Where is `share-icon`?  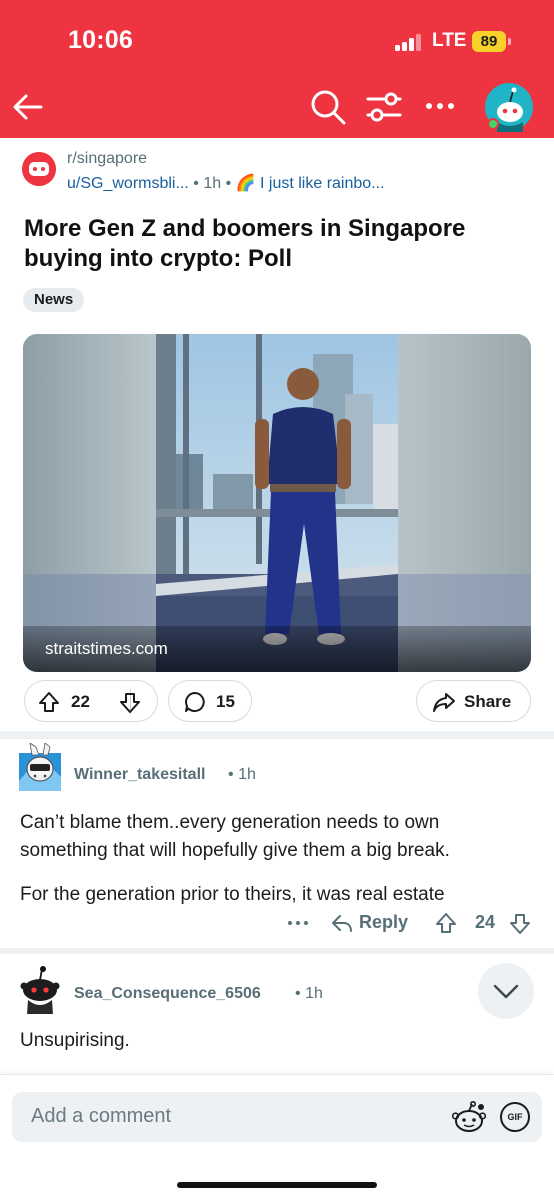 share-icon is located at coordinates (444, 702).